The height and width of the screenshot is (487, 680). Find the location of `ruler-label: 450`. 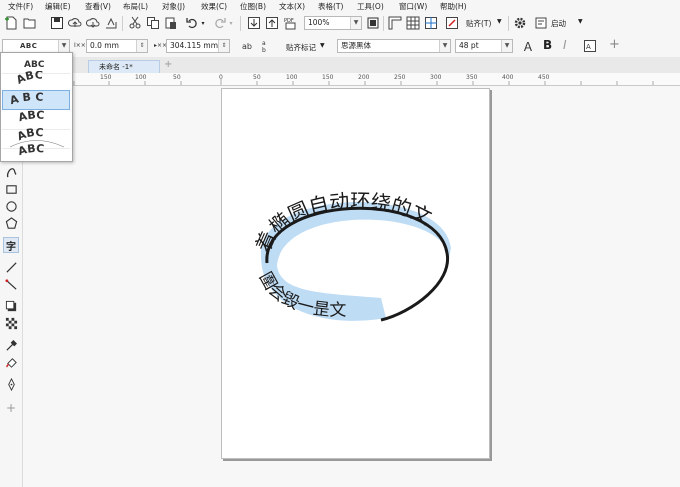

ruler-label: 450 is located at coordinates (544, 77).